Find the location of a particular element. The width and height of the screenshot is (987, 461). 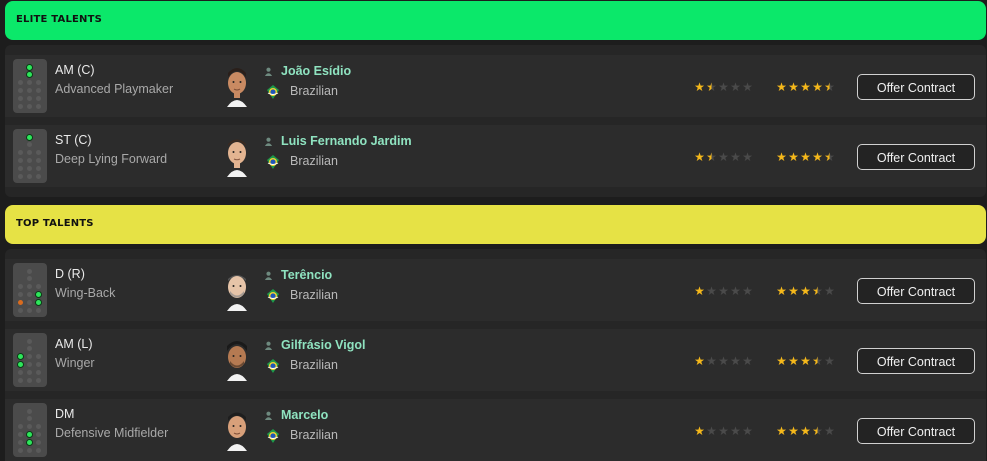

player-position: AM (C) is located at coordinates (75, 70).